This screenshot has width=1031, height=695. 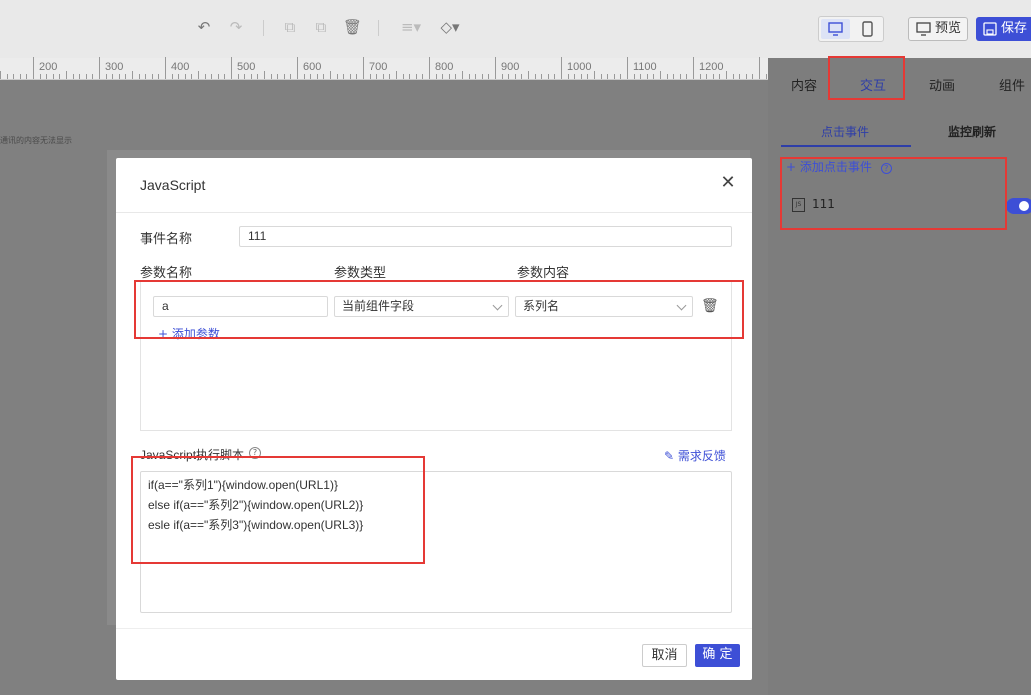 I want to click on feedback-label: 需求反馈, so click(x=701, y=456).